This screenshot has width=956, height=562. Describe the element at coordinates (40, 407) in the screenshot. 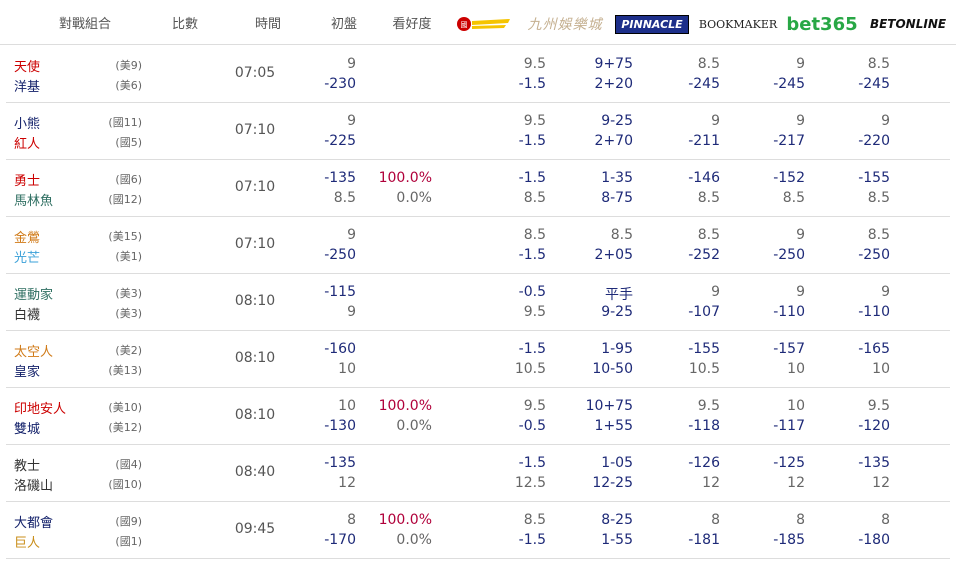

I see `team-name: 印地安人` at that location.